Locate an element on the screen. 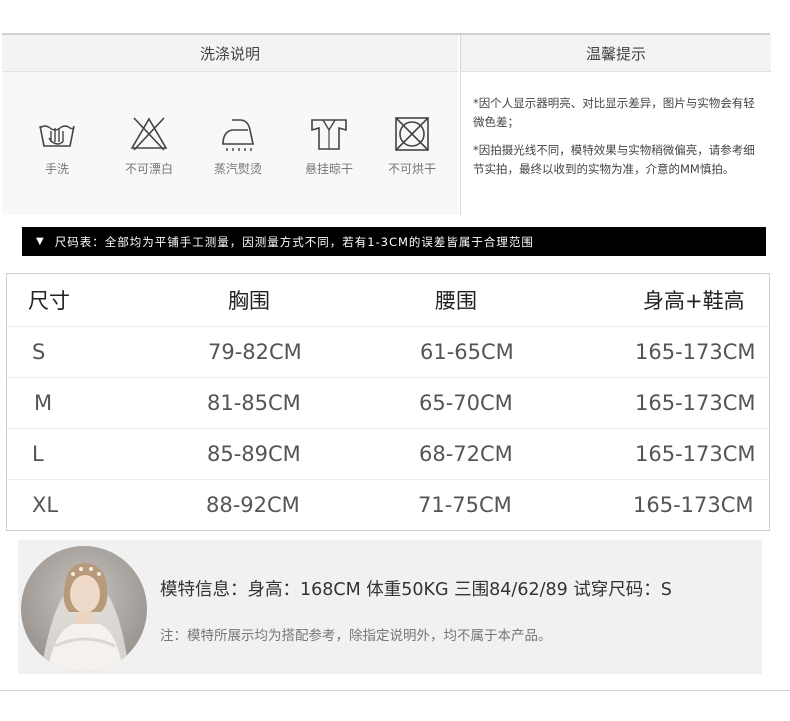 This screenshot has height=721, width=790. table-row: L 85-89CM 68-72CM 165-173CM is located at coordinates (388, 454).